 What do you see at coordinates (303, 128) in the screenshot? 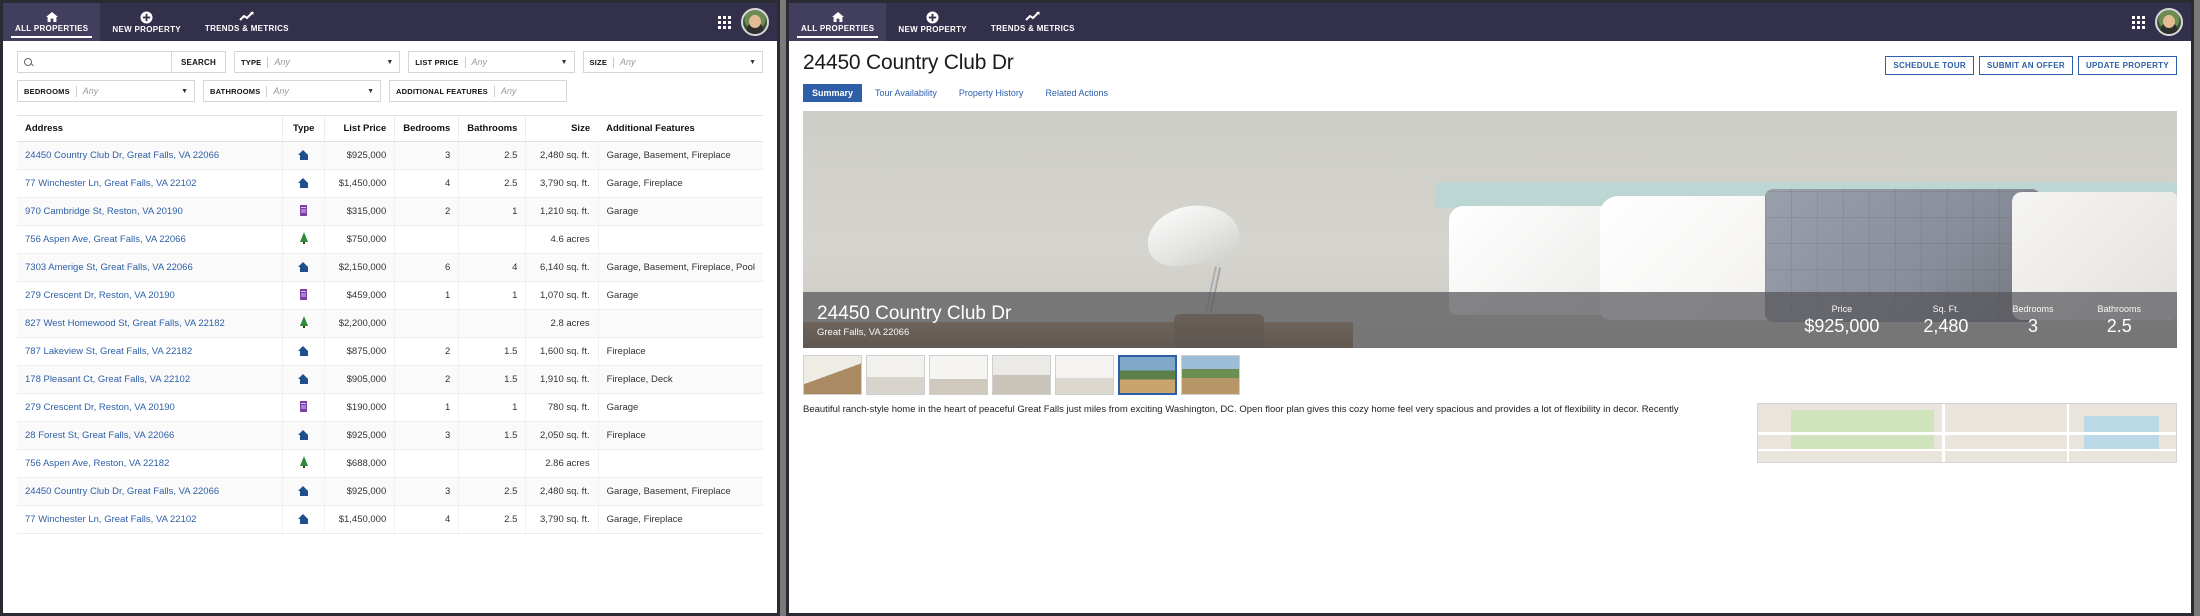
I see `col-header-type: Type` at bounding box center [303, 128].